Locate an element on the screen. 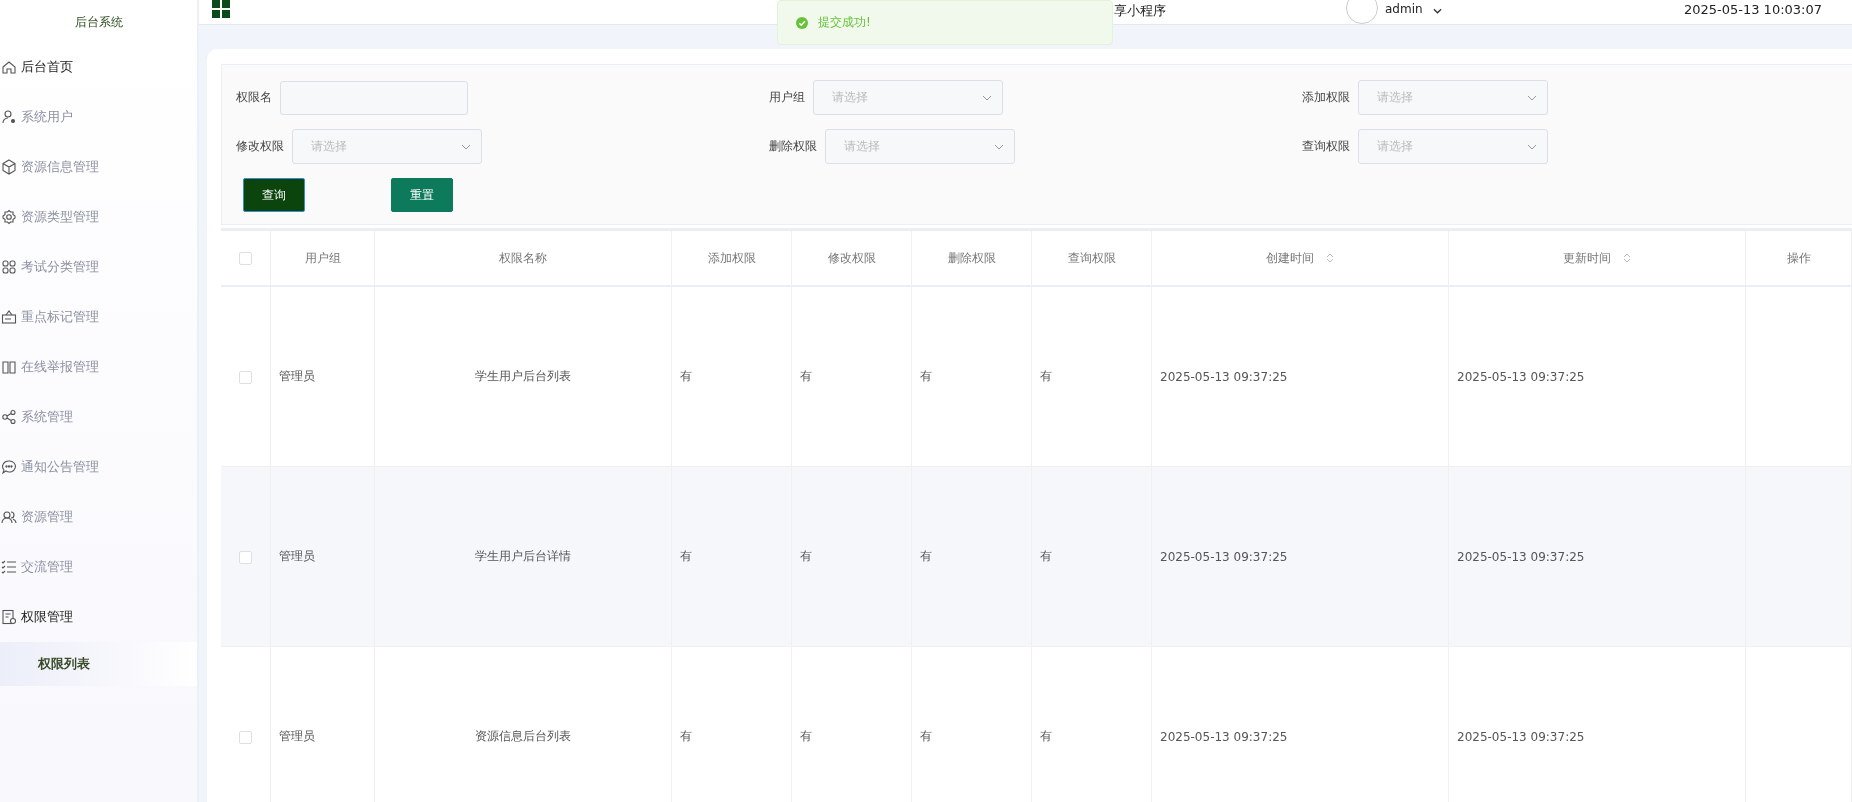 This screenshot has height=802, width=1852. menu-item: 系统用户 is located at coordinates (98, 117).